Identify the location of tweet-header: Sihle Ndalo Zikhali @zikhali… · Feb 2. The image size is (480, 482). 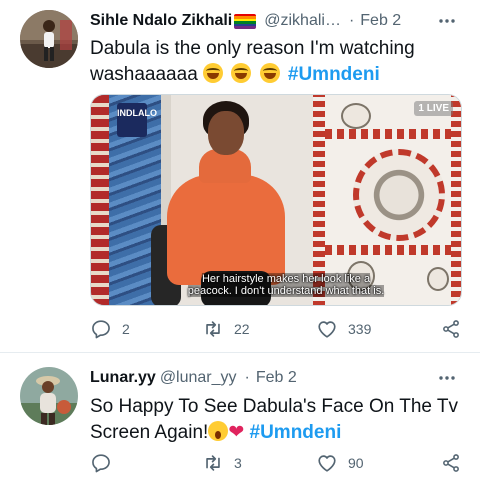
(275, 21).